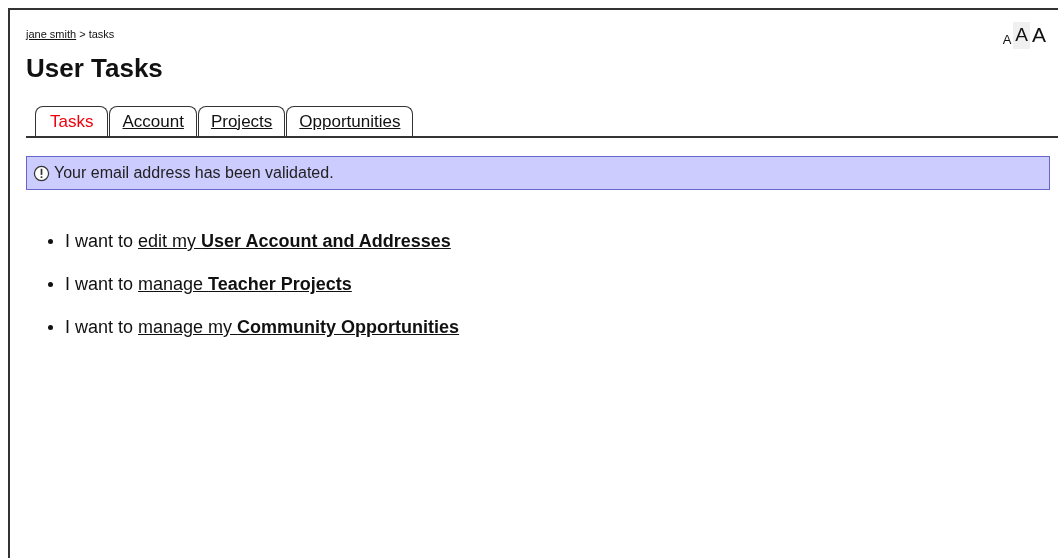 This screenshot has height=558, width=1058. I want to click on task-link: edit my User Account and Addresses, so click(294, 241).